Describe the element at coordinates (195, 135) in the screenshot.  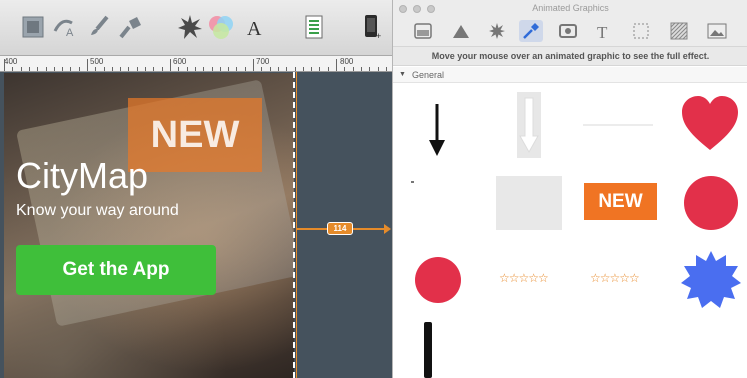
I see `new-badge: NEW` at that location.